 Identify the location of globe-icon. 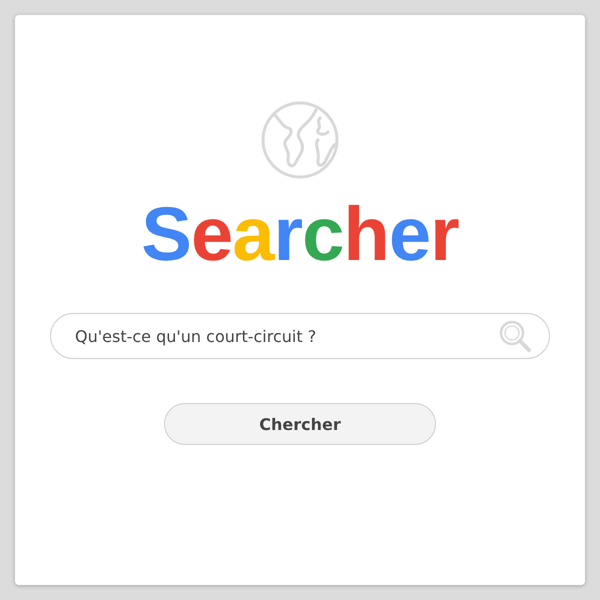
(300, 140).